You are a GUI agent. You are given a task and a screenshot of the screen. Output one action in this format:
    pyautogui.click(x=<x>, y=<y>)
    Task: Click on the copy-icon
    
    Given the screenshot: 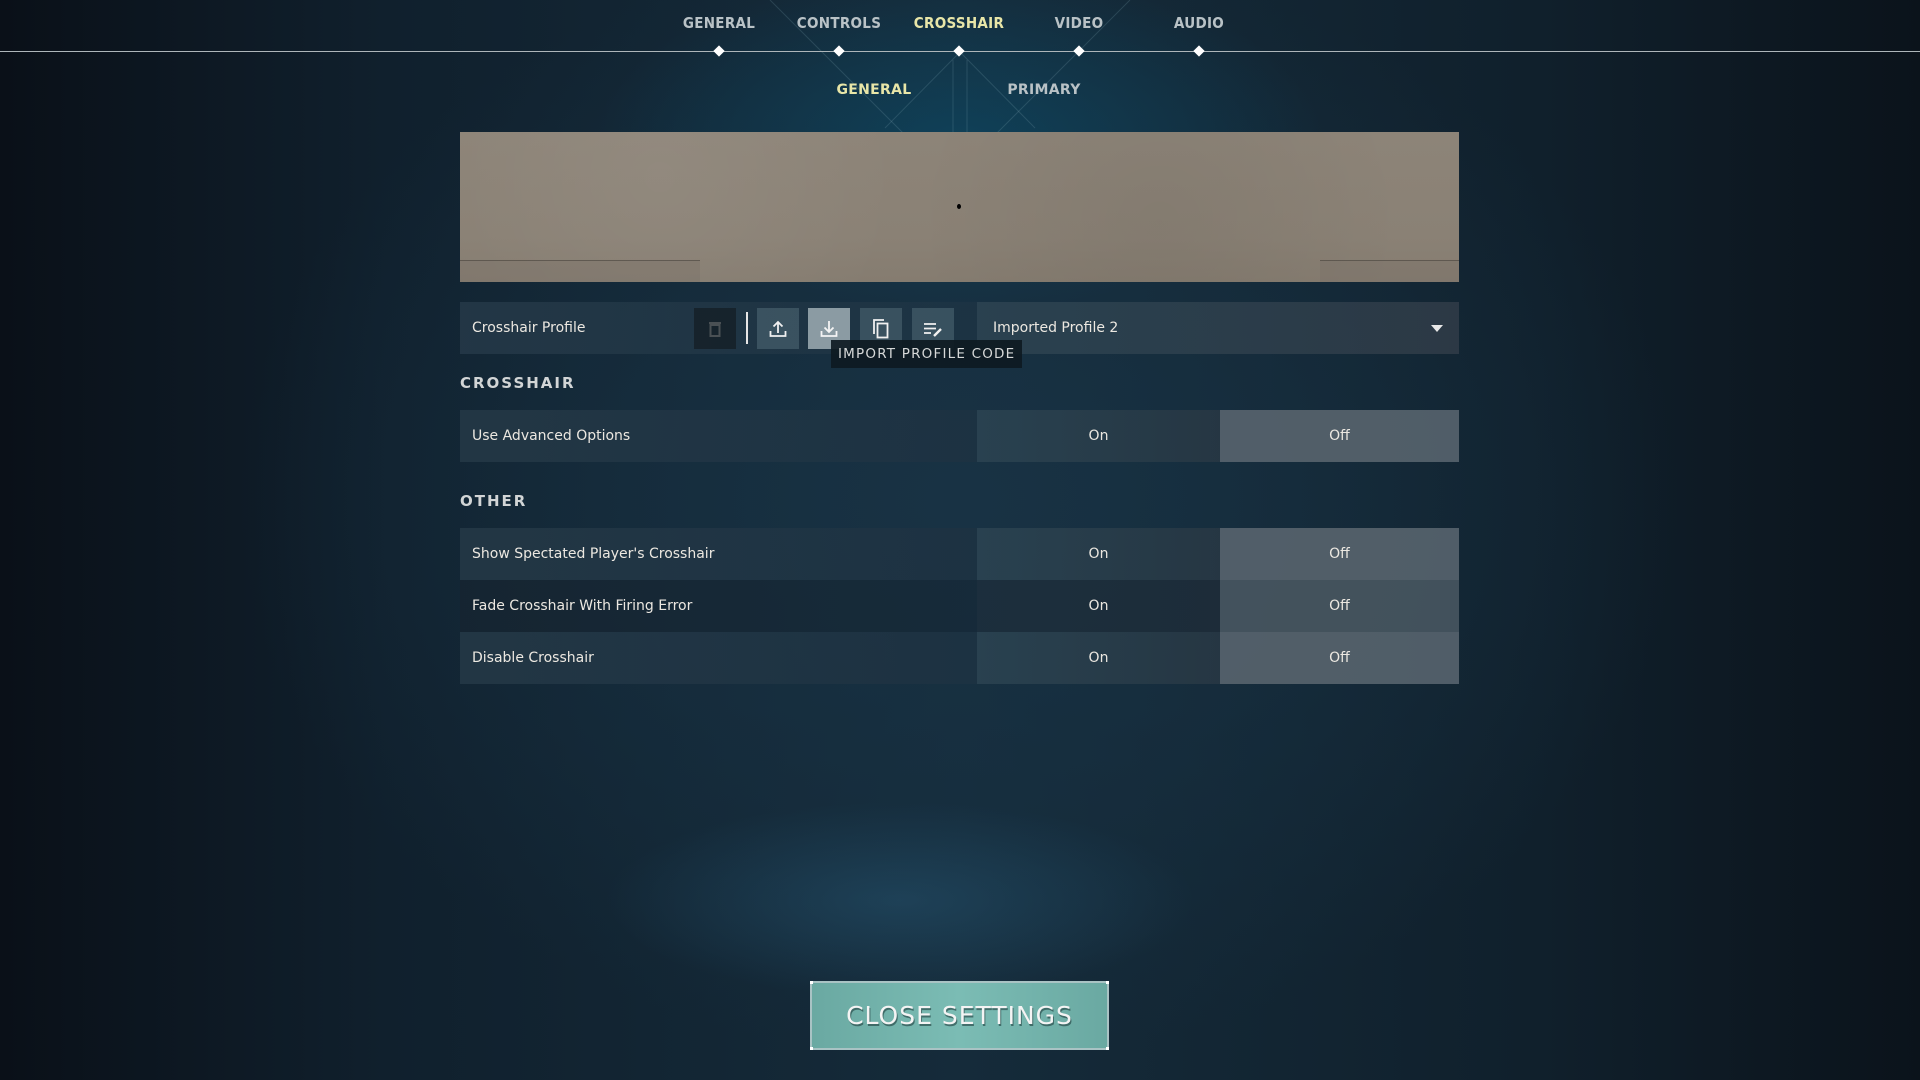 What is the action you would take?
    pyautogui.click(x=881, y=328)
    